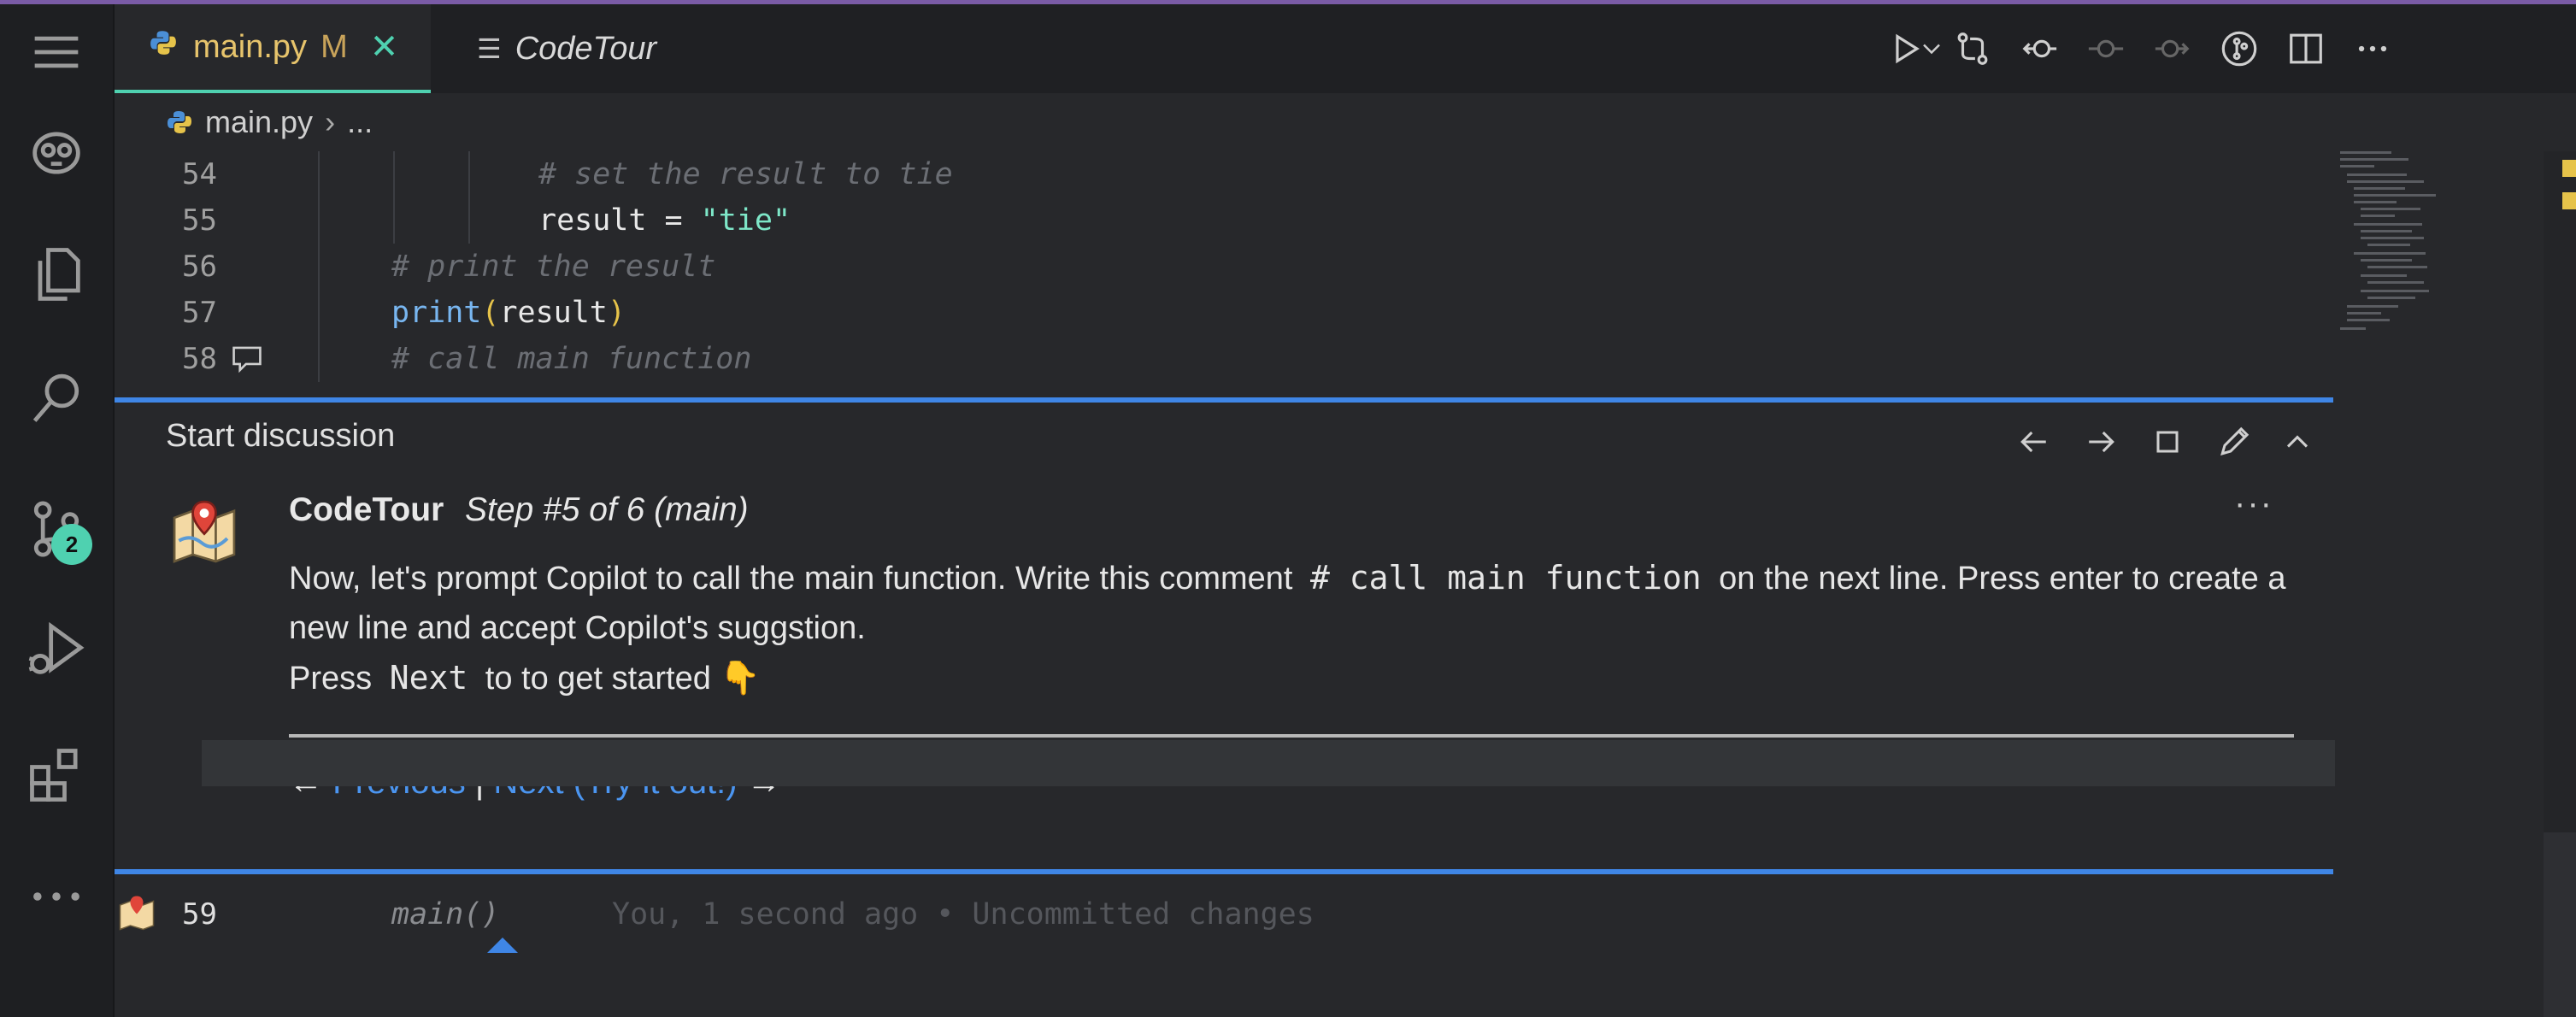 Image resolution: width=2576 pixels, height=1017 pixels. I want to click on chevron-up-icon, so click(2297, 441).